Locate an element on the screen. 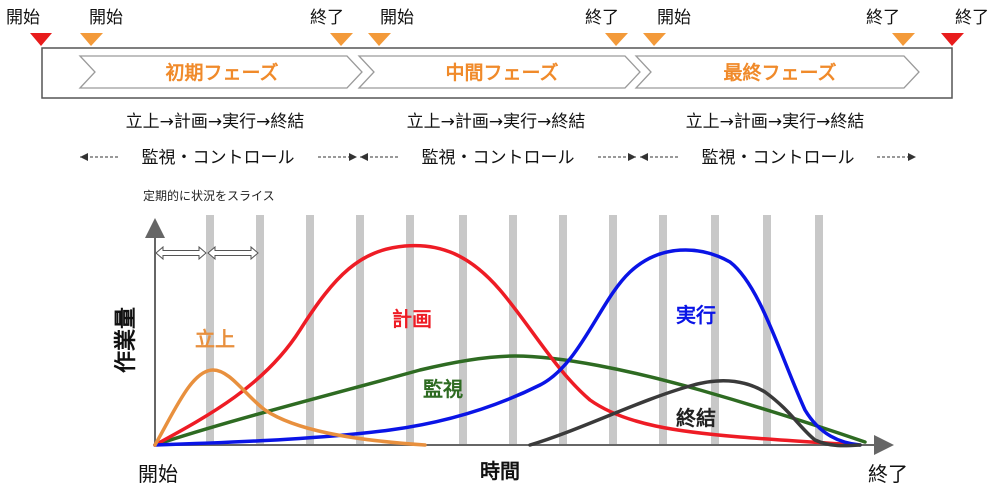 The image size is (1000, 500). phase2-end-label: 終了 is located at coordinates (602, 18).